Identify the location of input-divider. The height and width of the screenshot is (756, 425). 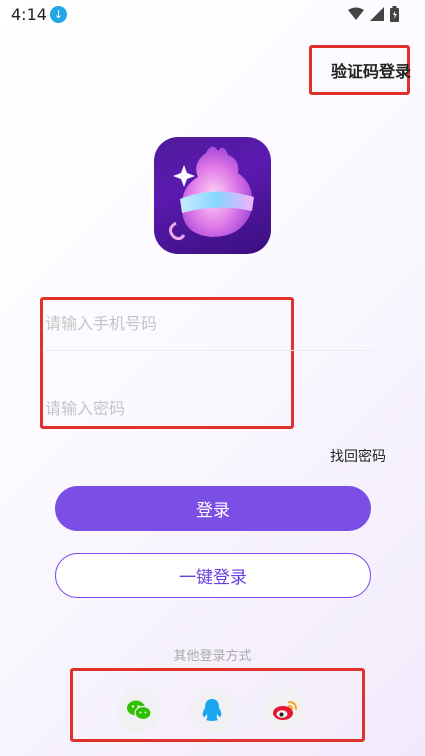
(210, 350).